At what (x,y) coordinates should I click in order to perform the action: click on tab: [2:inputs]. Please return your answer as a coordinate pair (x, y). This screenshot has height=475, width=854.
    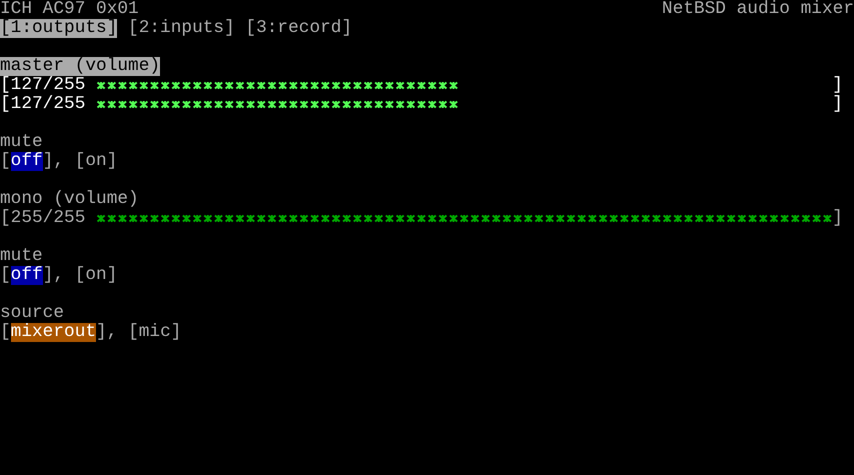
    Looking at the image, I should click on (181, 28).